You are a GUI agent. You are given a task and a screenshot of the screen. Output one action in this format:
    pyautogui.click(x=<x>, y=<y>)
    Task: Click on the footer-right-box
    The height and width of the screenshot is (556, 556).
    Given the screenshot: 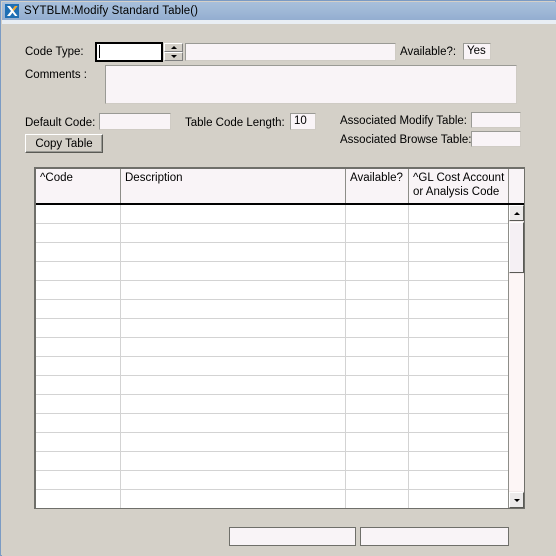 What is the action you would take?
    pyautogui.click(x=434, y=536)
    